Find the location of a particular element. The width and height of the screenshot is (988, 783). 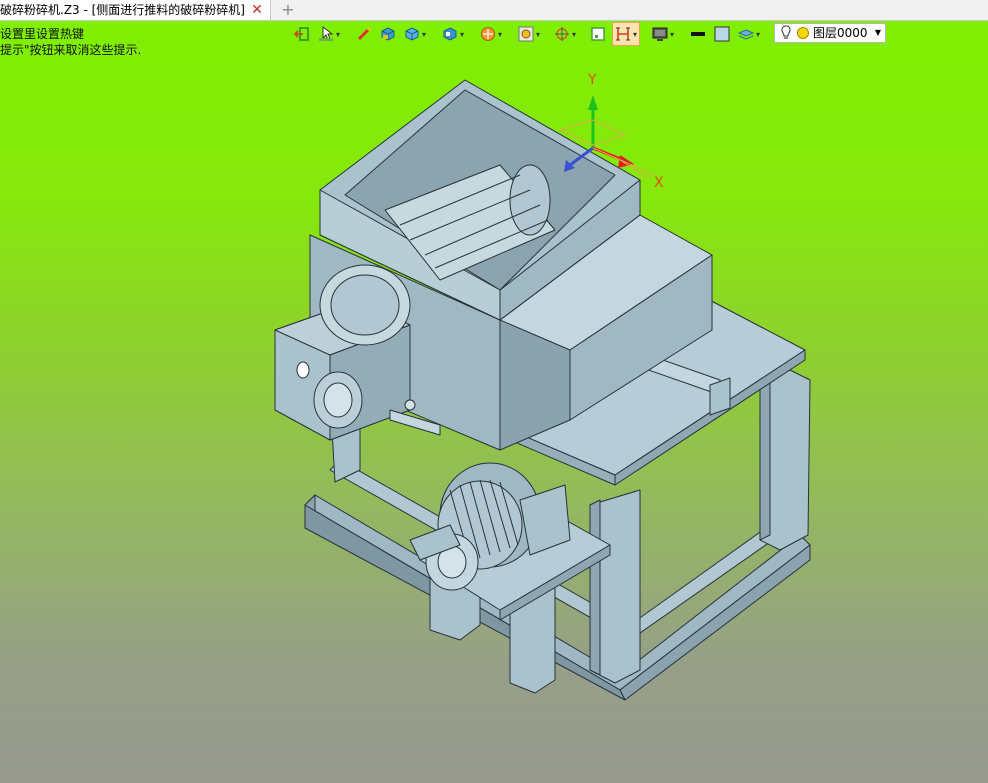

document-tab: 破碎粉碎机.Z3 - [侧面进行推料的破碎粉碎机] ✕ is located at coordinates (135, 10).